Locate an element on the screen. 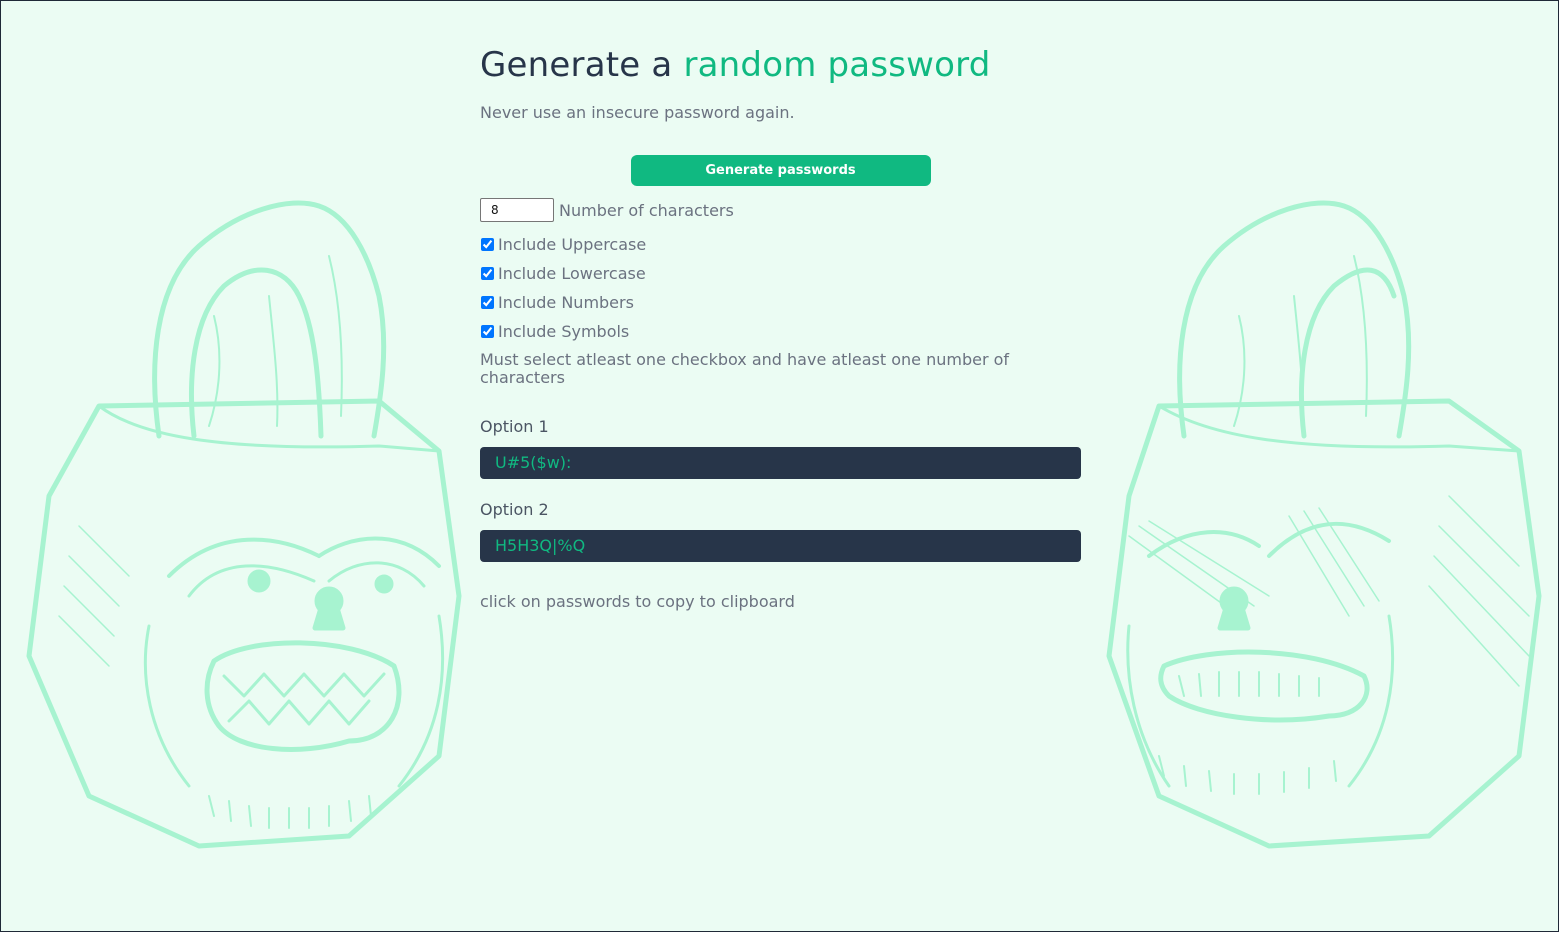  uppercase-option: Include Uppercase is located at coordinates (780, 244).